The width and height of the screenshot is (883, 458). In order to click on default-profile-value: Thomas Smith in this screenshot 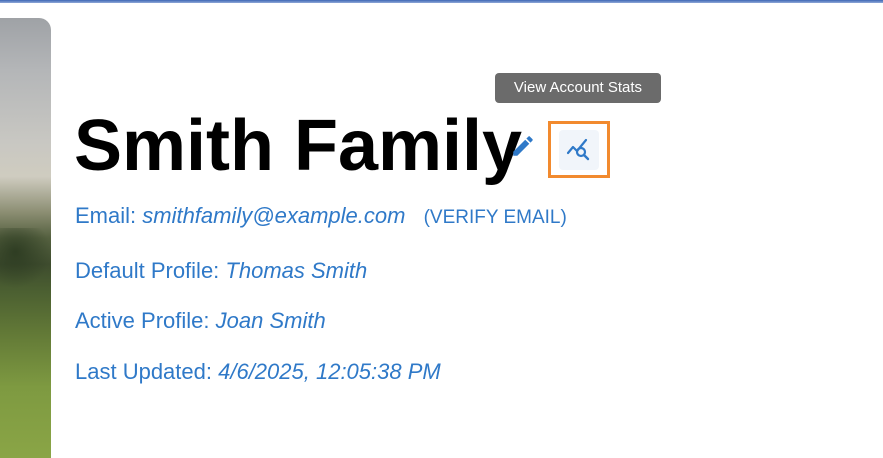, I will do `click(296, 270)`.